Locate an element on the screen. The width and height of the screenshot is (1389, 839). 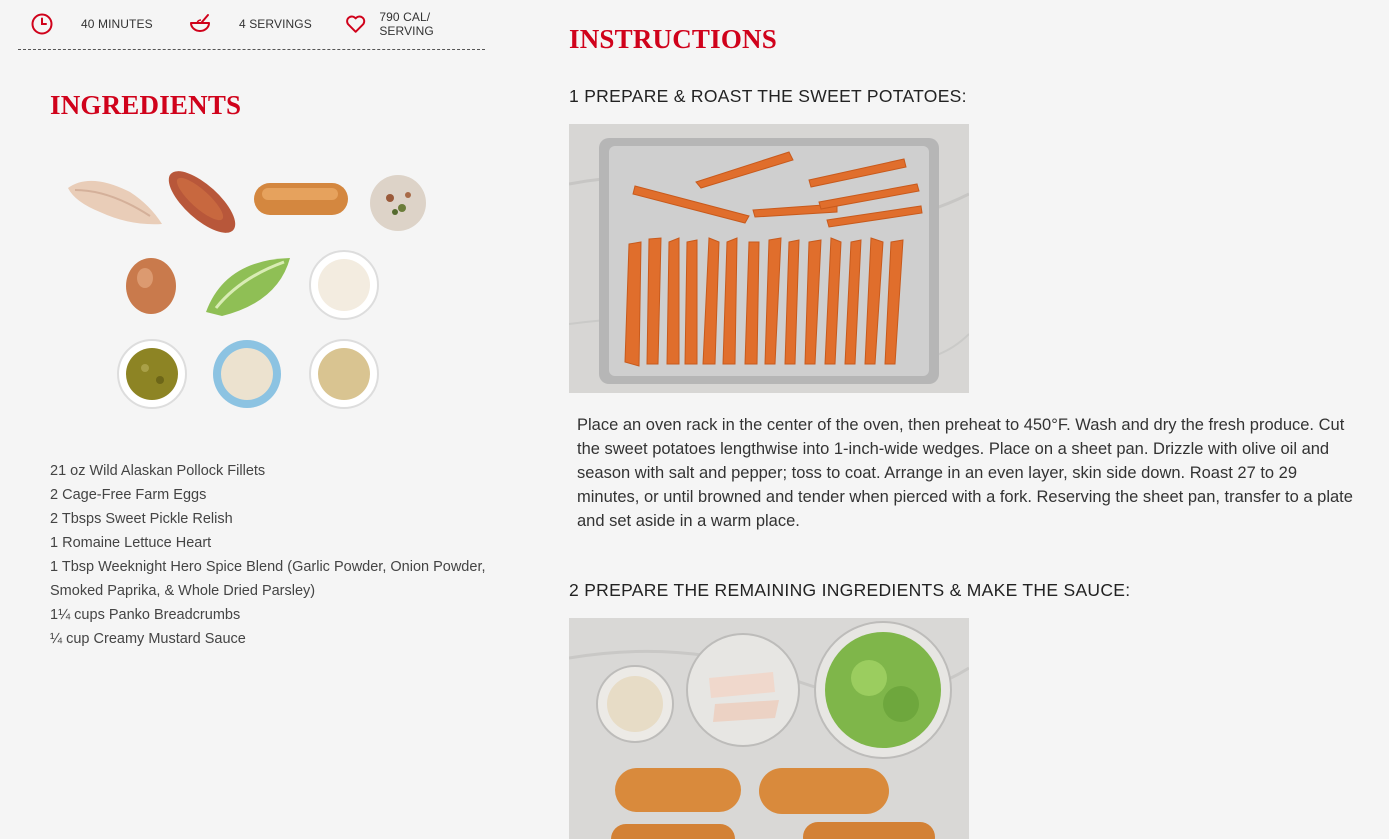
calories-meta: 790 CAL/ SERVING is located at coordinates (414, 24).